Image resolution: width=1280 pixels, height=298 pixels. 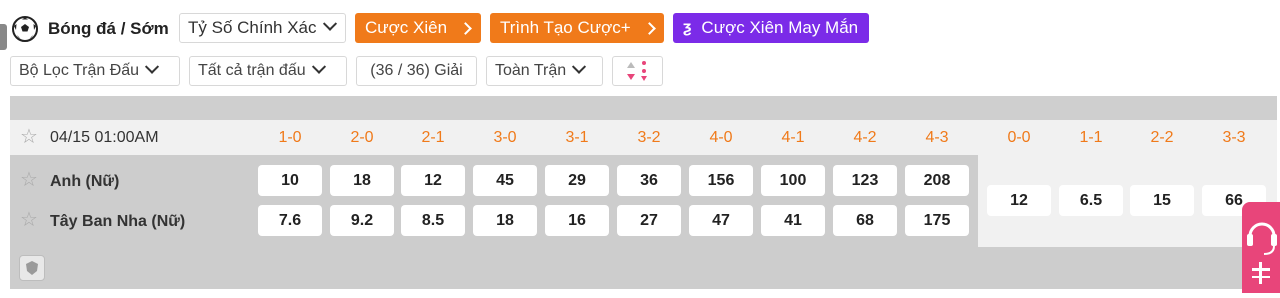 I want to click on sort-icon, so click(x=636, y=71).